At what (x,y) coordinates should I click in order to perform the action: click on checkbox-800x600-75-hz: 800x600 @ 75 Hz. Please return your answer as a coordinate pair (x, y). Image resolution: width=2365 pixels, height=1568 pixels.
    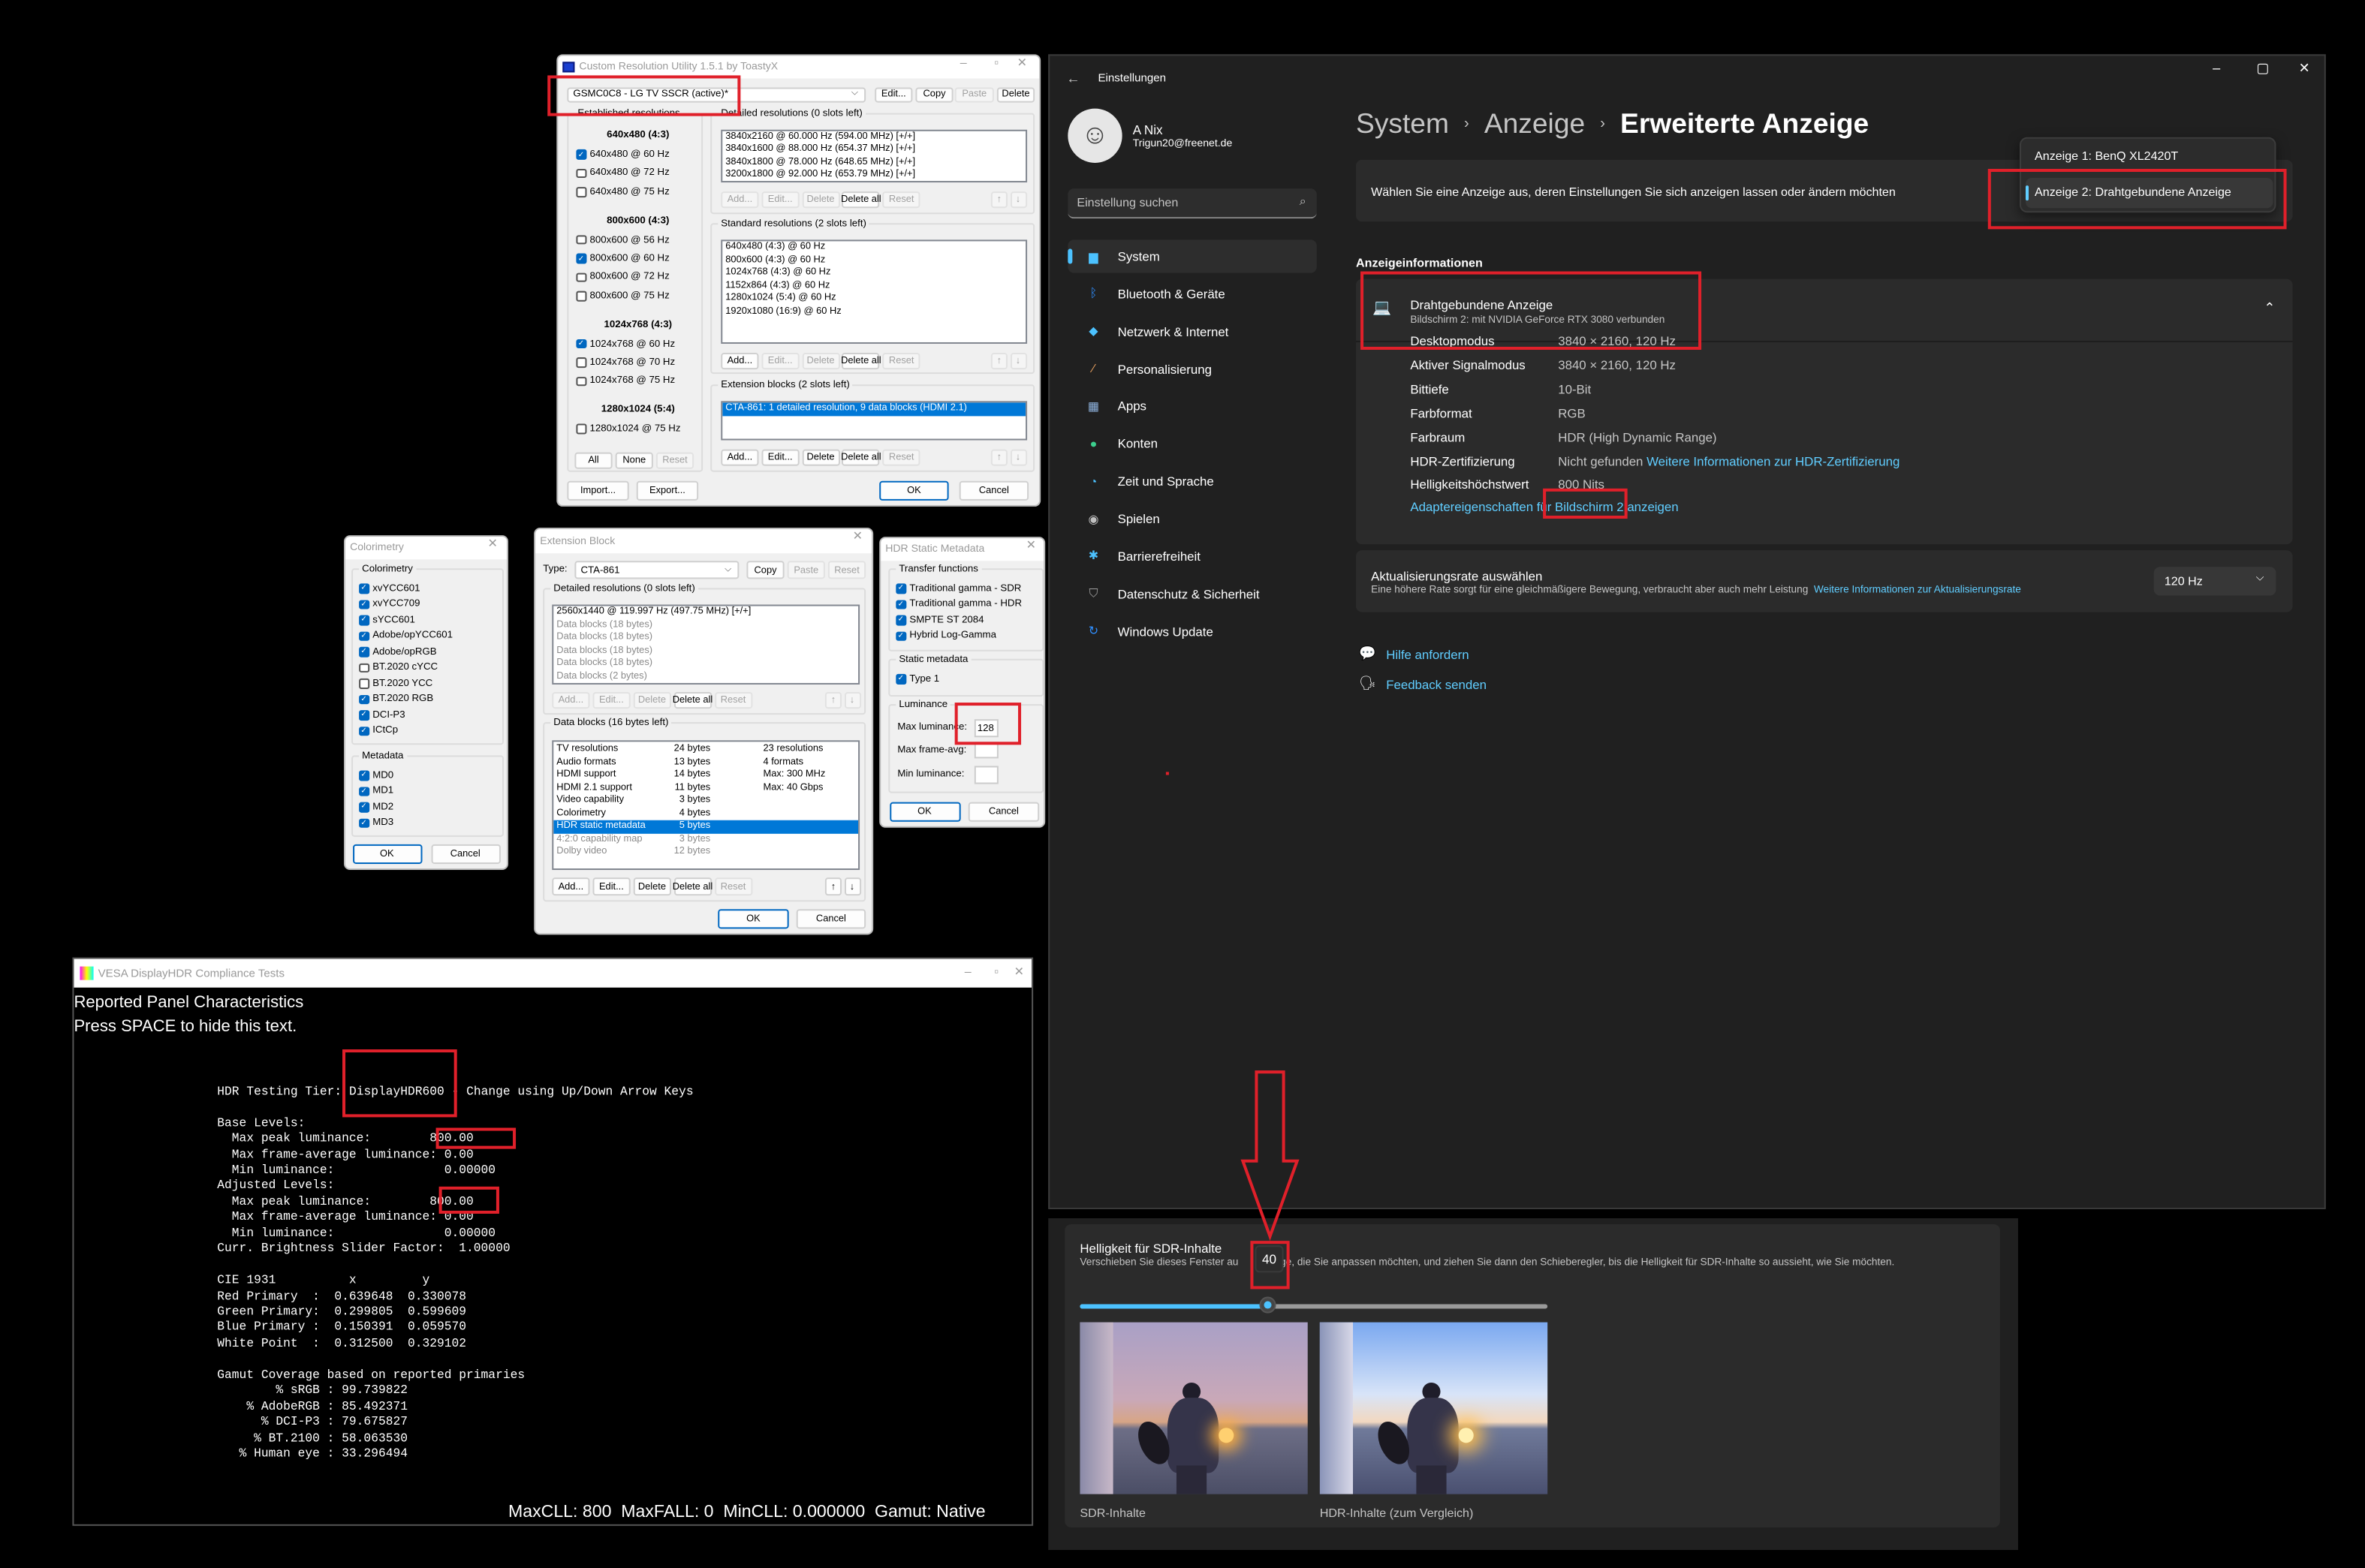
    Looking at the image, I should click on (638, 296).